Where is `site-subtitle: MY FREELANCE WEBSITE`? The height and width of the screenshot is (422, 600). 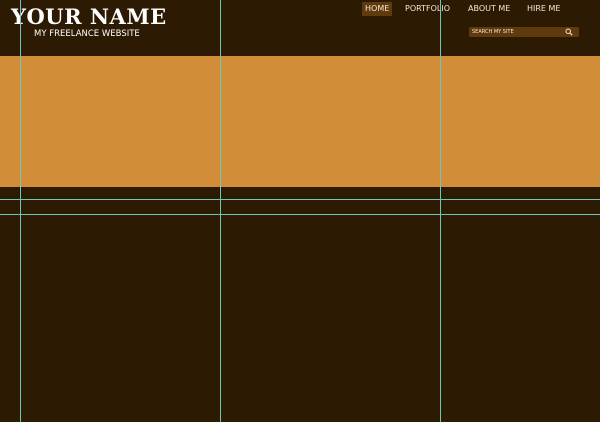 site-subtitle: MY FREELANCE WEBSITE is located at coordinates (87, 34).